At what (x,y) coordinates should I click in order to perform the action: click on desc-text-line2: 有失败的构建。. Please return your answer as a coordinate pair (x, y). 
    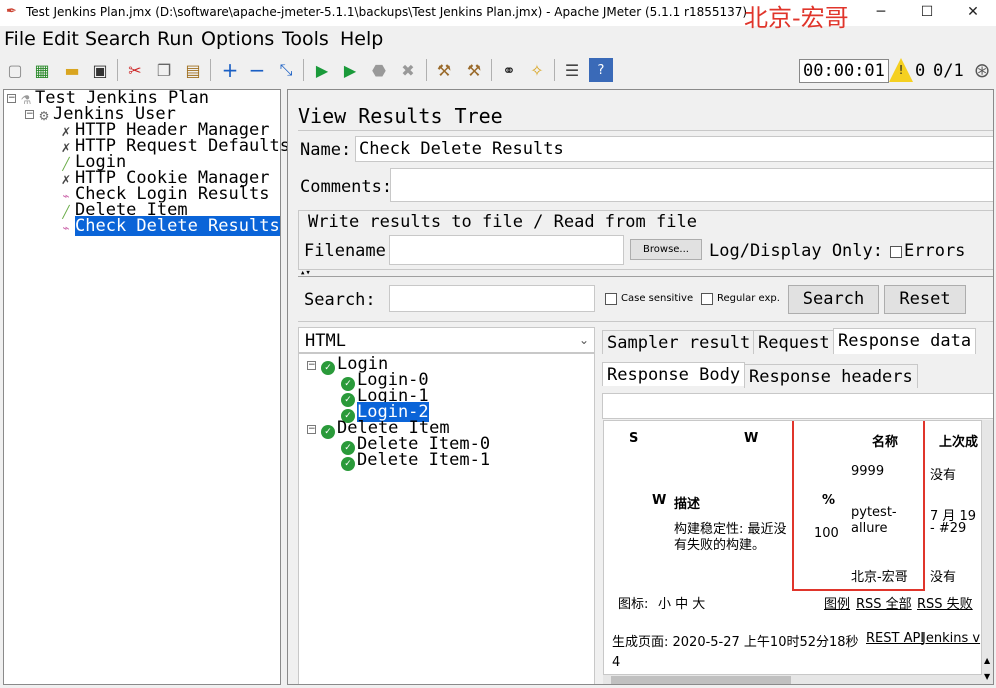
    Looking at the image, I should click on (720, 545).